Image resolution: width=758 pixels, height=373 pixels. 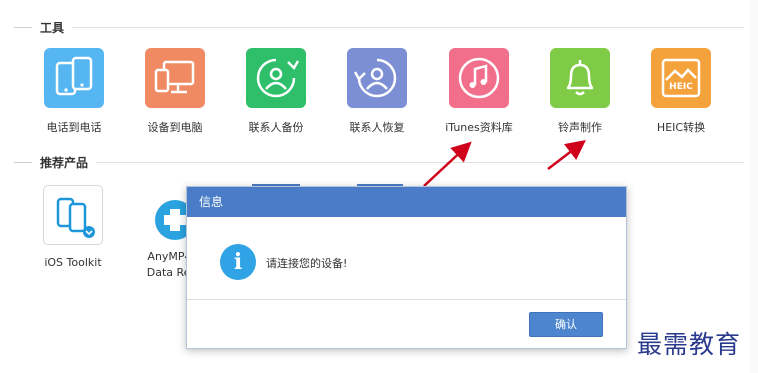 What do you see at coordinates (566, 324) in the screenshot?
I see `ok-button: 确认` at bounding box center [566, 324].